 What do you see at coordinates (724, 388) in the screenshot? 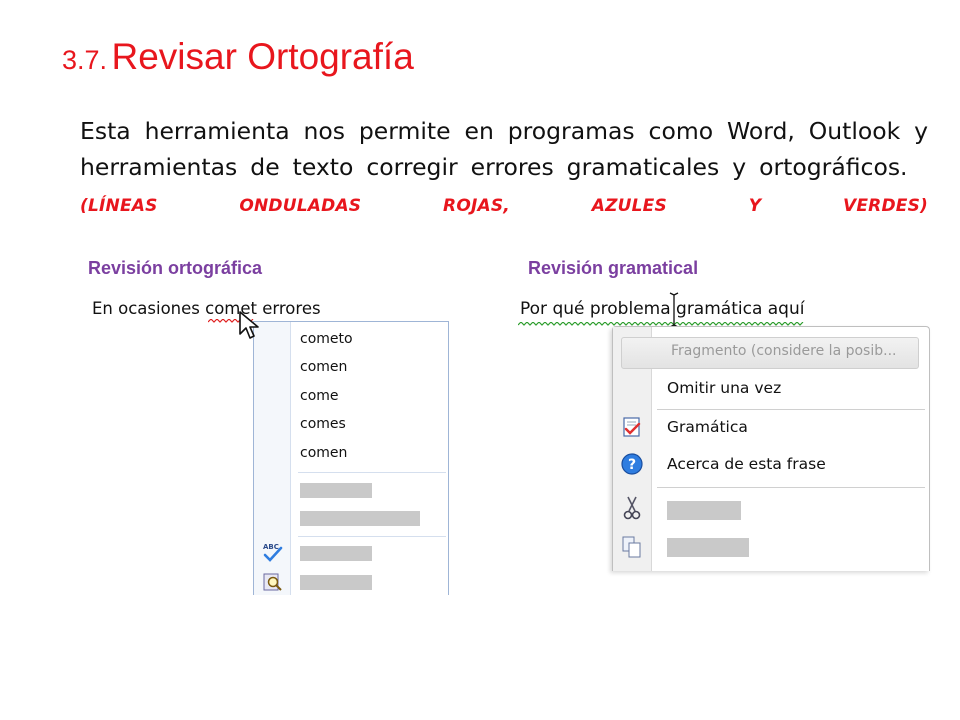
I see `ignore-once-item: Omitir una vez` at bounding box center [724, 388].